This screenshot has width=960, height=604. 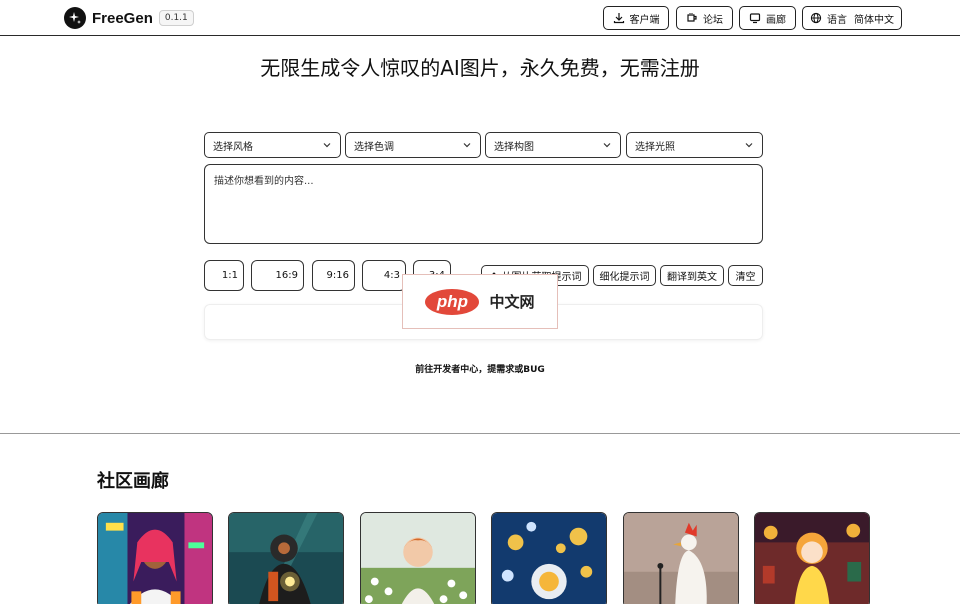 I want to click on welder-image, so click(x=286, y=558).